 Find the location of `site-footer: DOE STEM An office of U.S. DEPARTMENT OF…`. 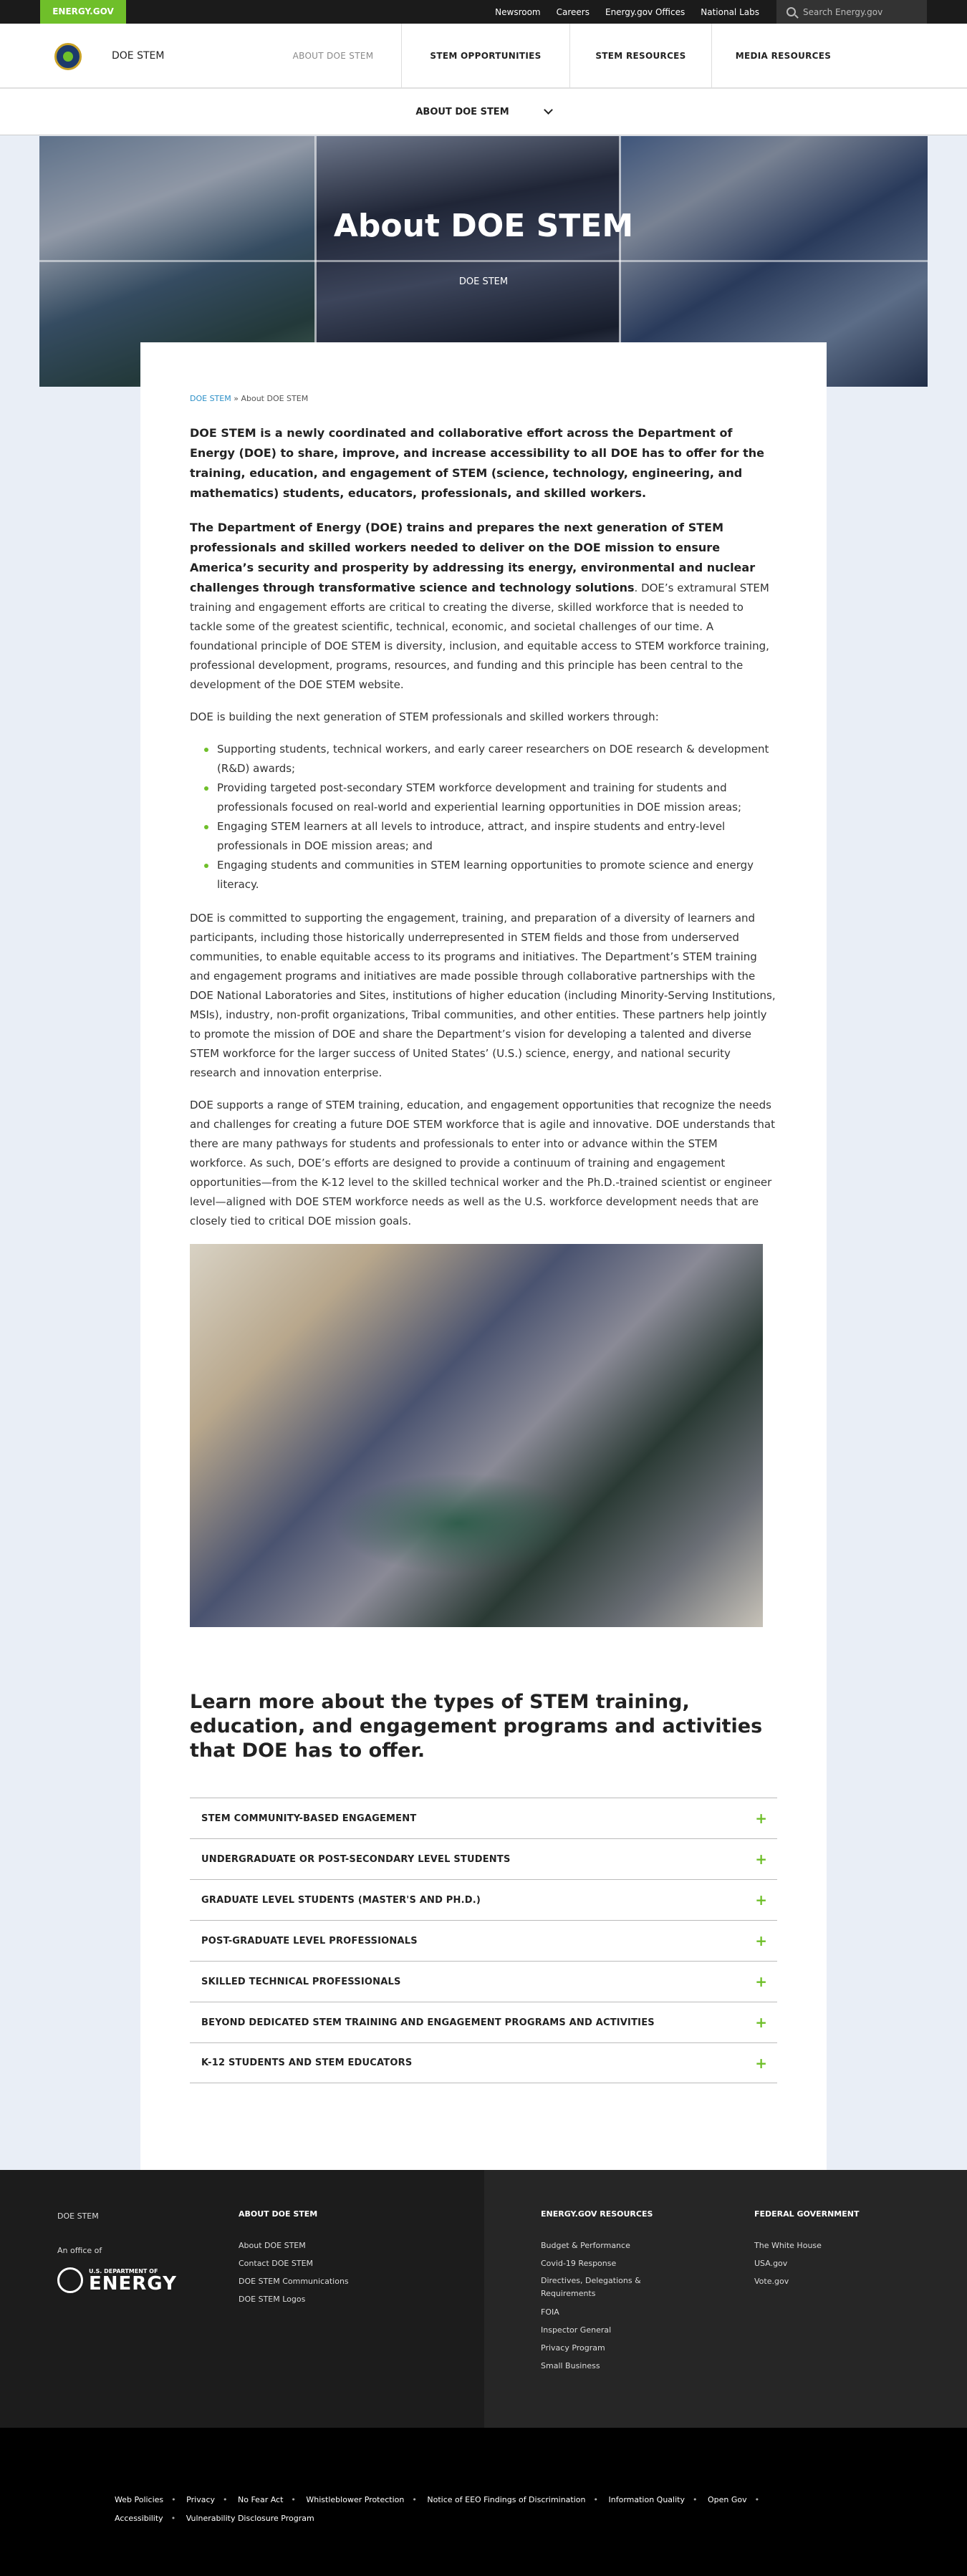

site-footer: DOE STEM An office of U.S. DEPARTMENT OF… is located at coordinates (483, 2299).